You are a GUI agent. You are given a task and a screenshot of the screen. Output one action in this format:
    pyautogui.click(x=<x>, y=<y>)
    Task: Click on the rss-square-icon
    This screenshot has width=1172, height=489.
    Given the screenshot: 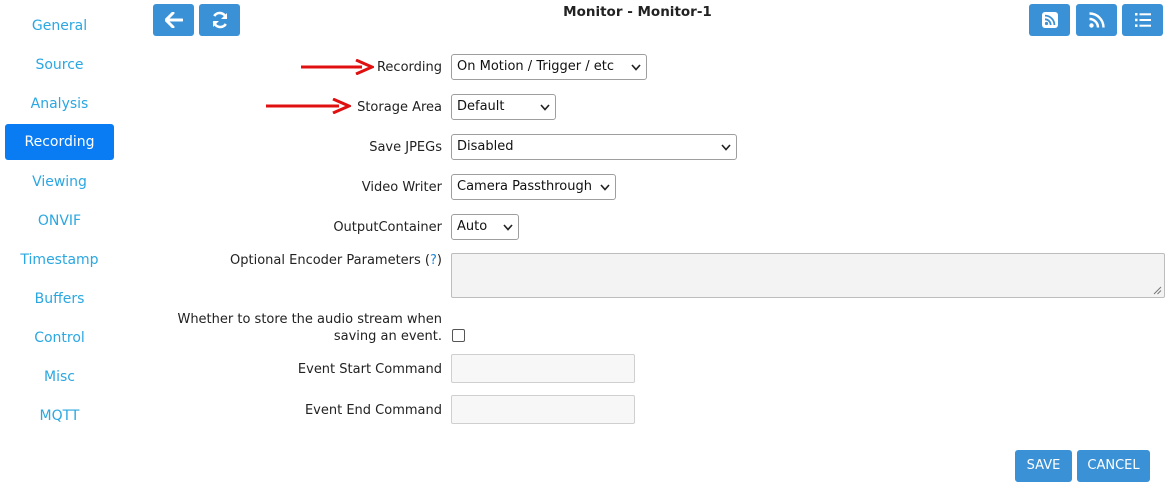 What is the action you would take?
    pyautogui.click(x=1049, y=20)
    